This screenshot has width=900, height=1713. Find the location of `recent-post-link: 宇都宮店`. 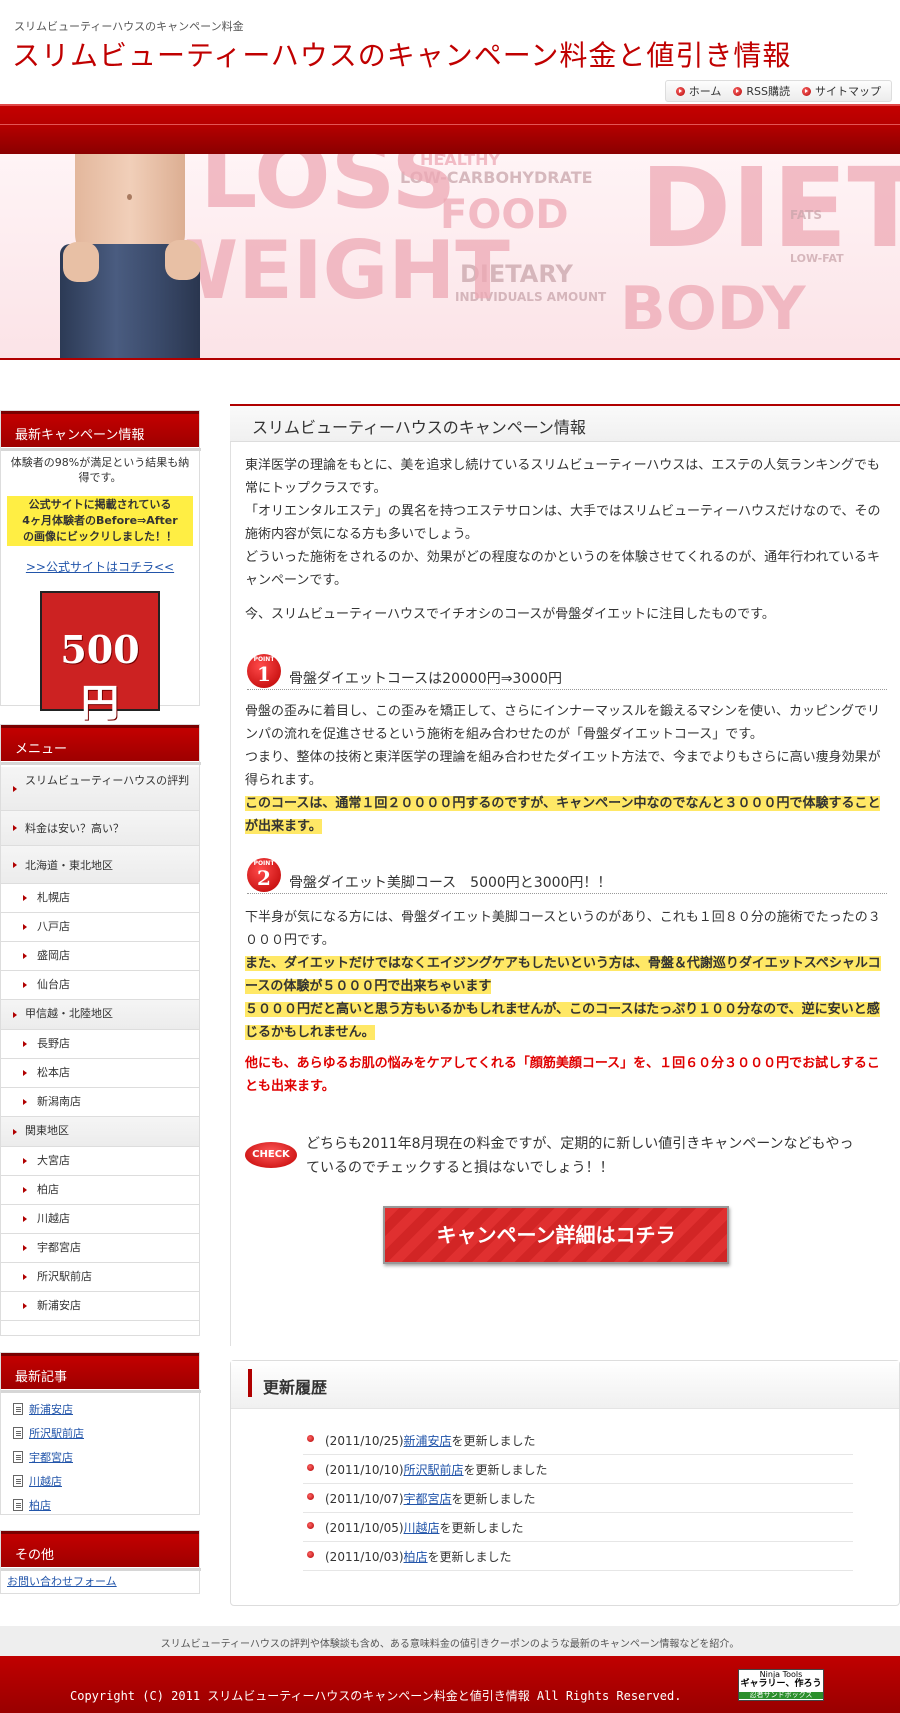

recent-post-link: 宇都宮店 is located at coordinates (51, 1457).